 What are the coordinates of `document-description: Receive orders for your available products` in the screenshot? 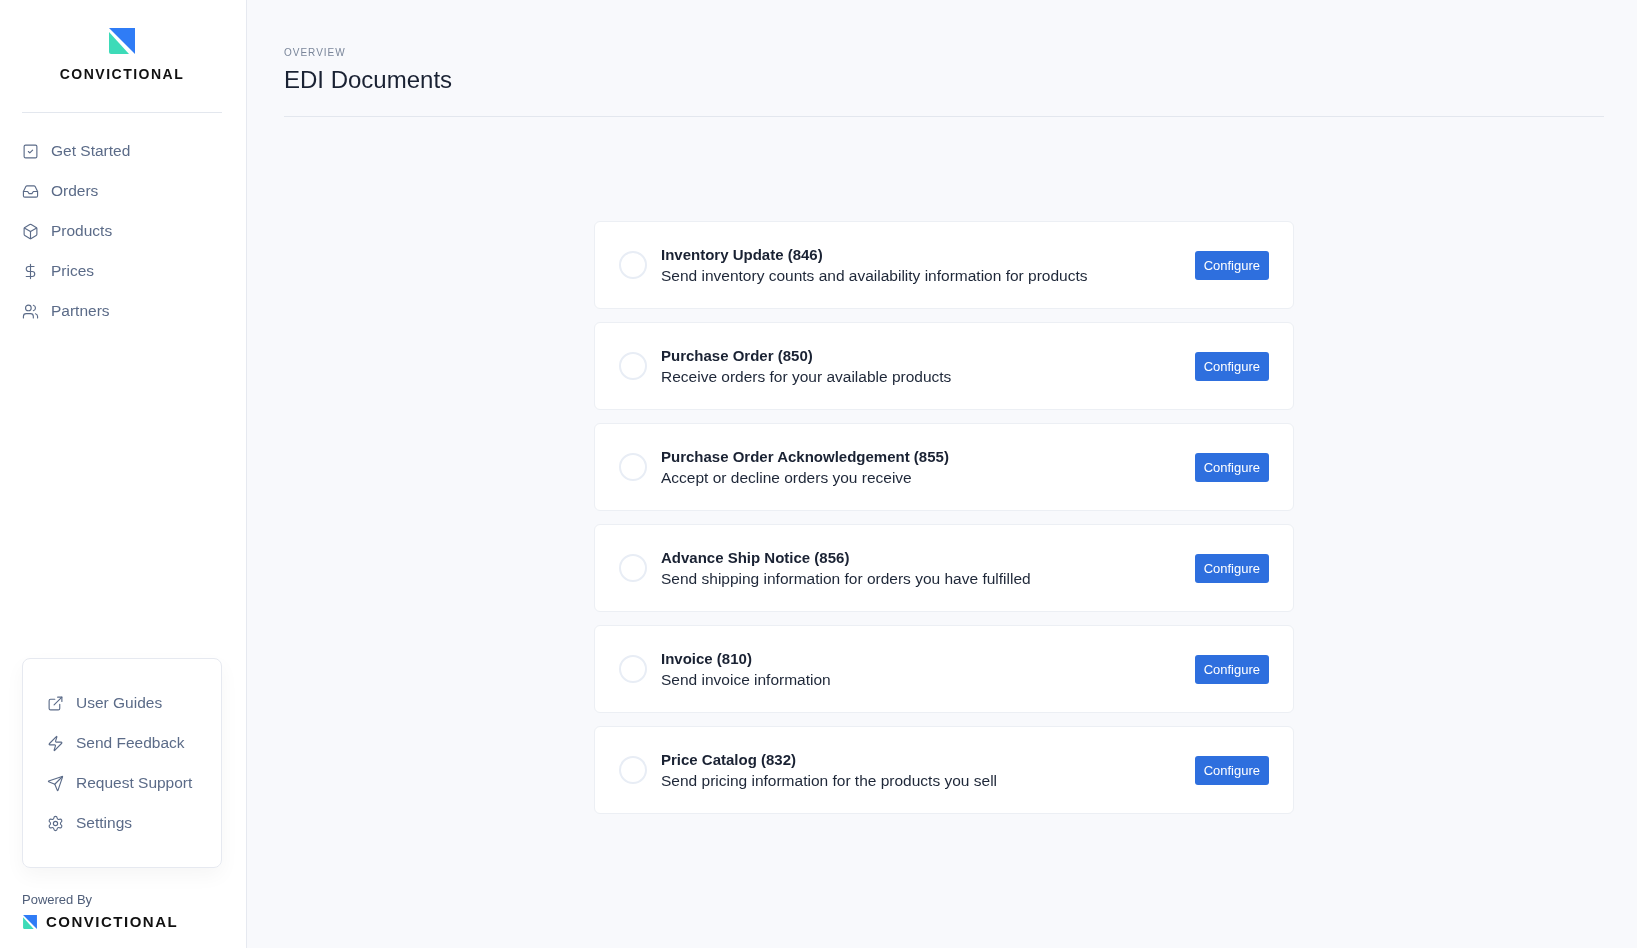 It's located at (807, 376).